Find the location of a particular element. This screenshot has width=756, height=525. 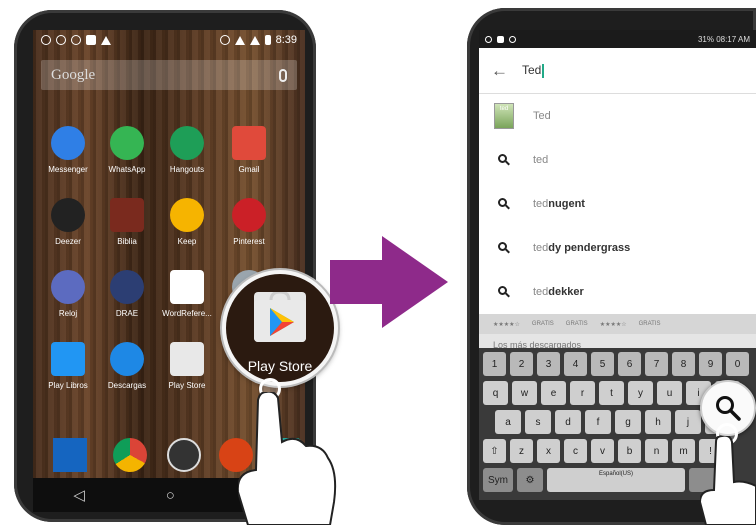

app-label: Hangouts is located at coordinates (187, 169).